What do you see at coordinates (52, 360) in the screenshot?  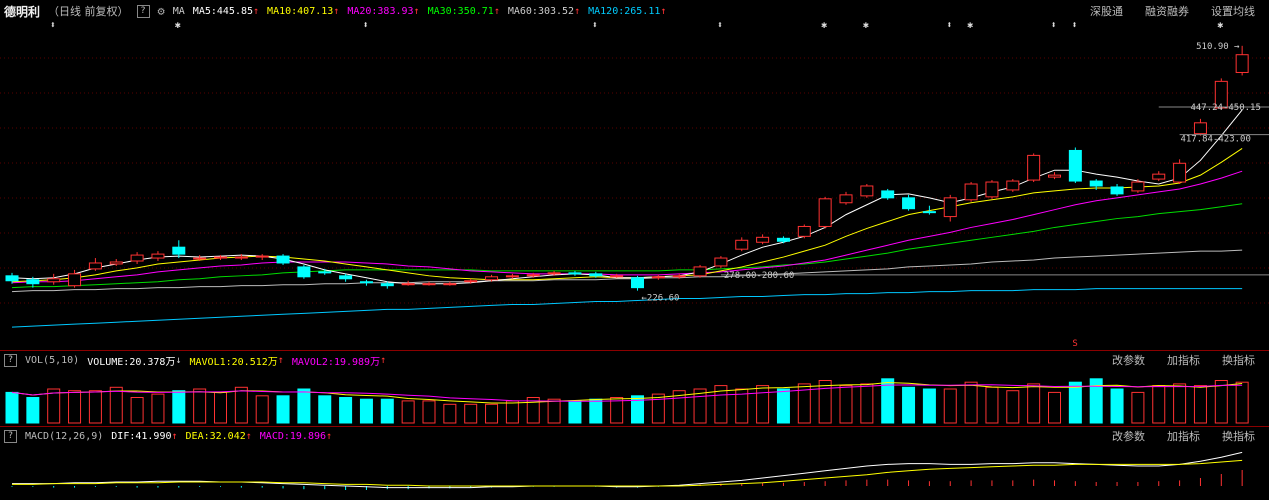 I see `vol-label: VOL(5,10)` at bounding box center [52, 360].